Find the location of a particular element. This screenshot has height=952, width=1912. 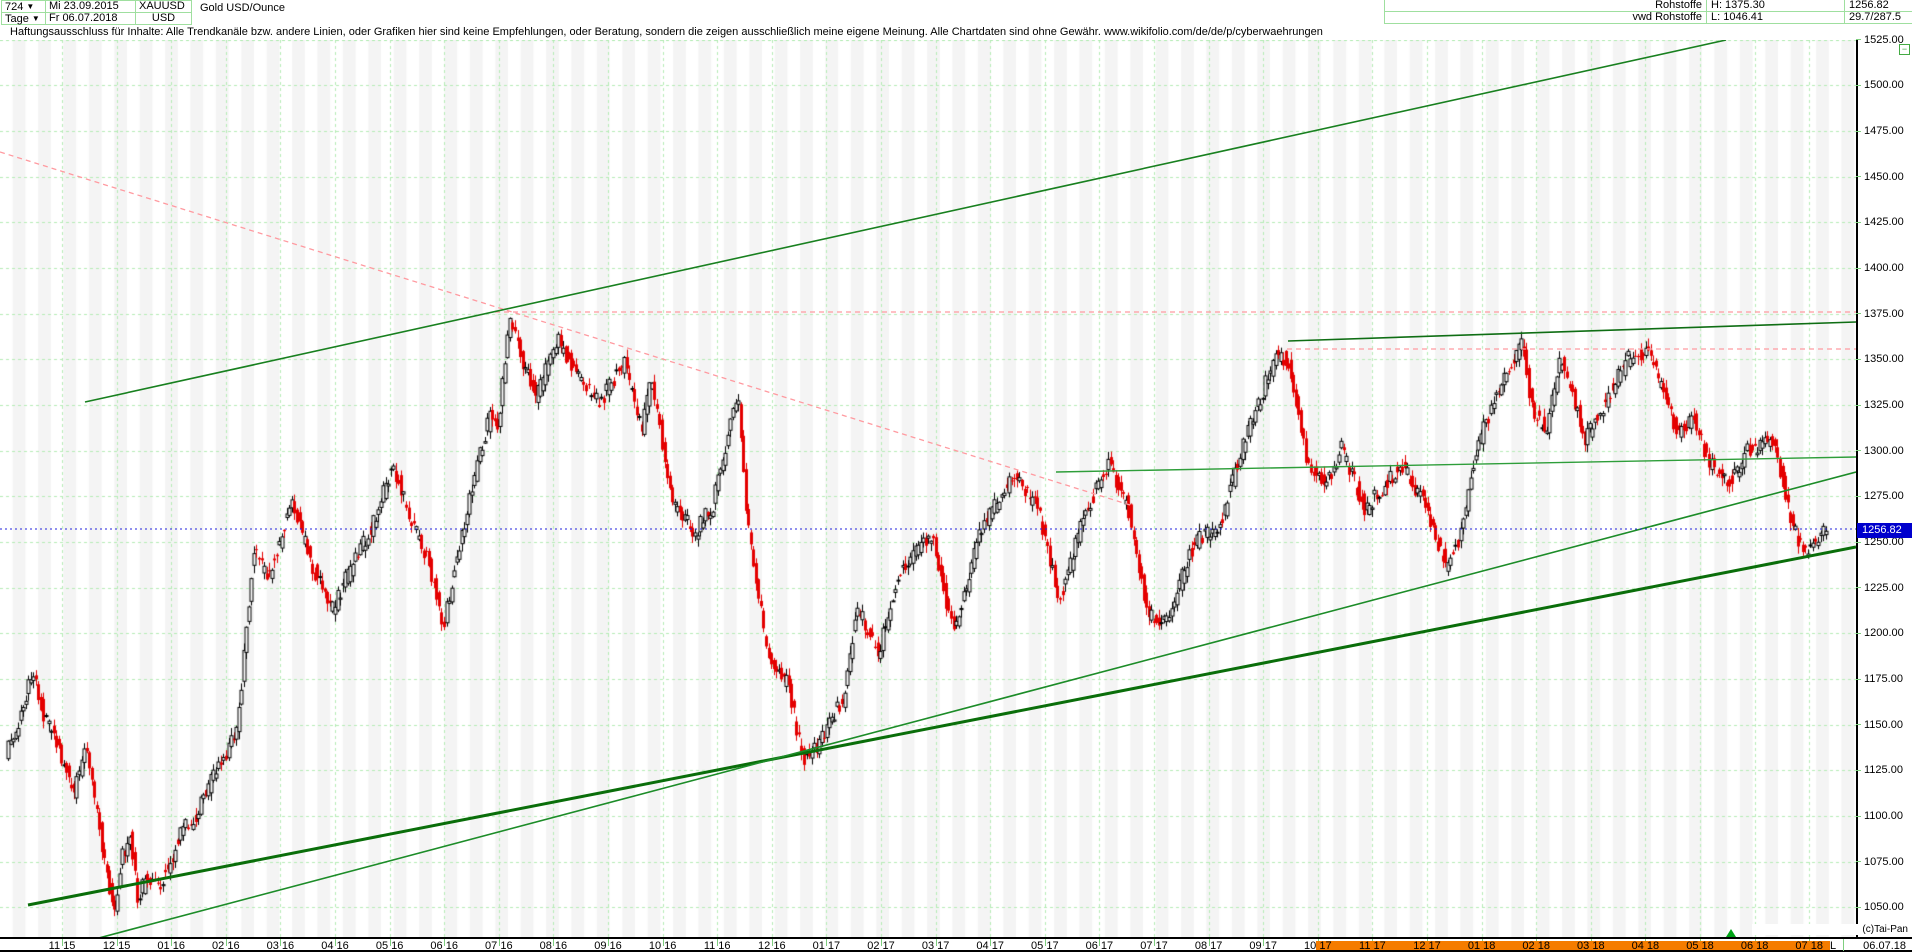

date-axis-label: 02 16 is located at coordinates (226, 946).